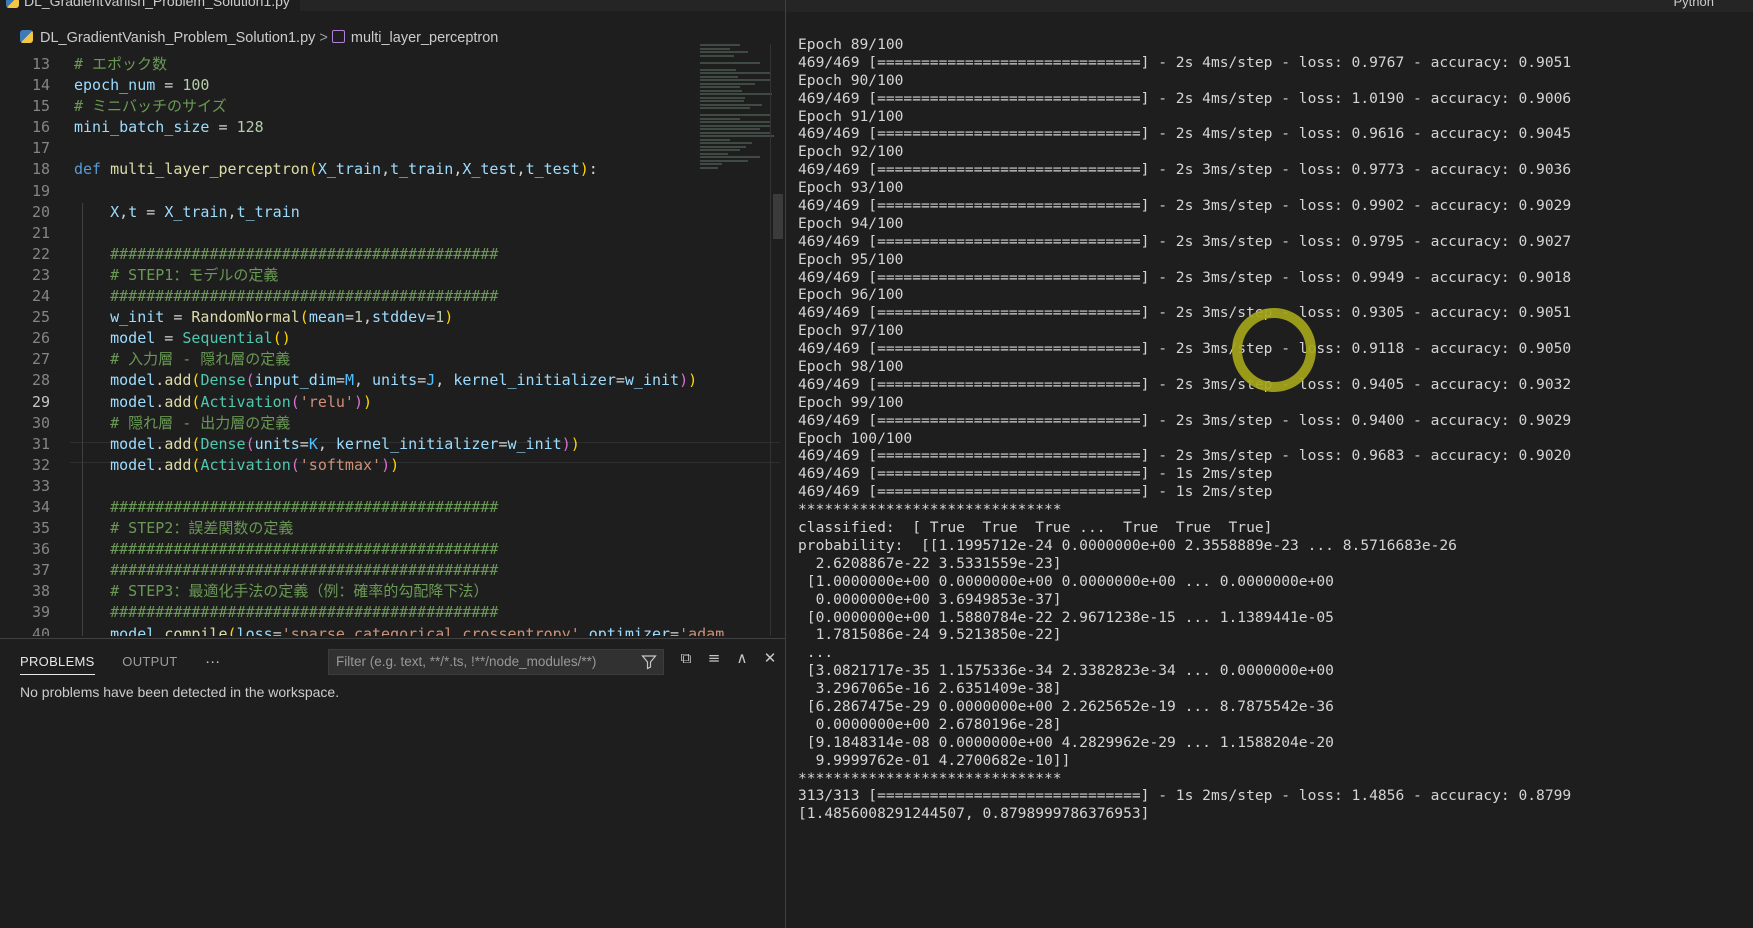 This screenshot has height=928, width=1753. I want to click on minimap, so click(737, 119).